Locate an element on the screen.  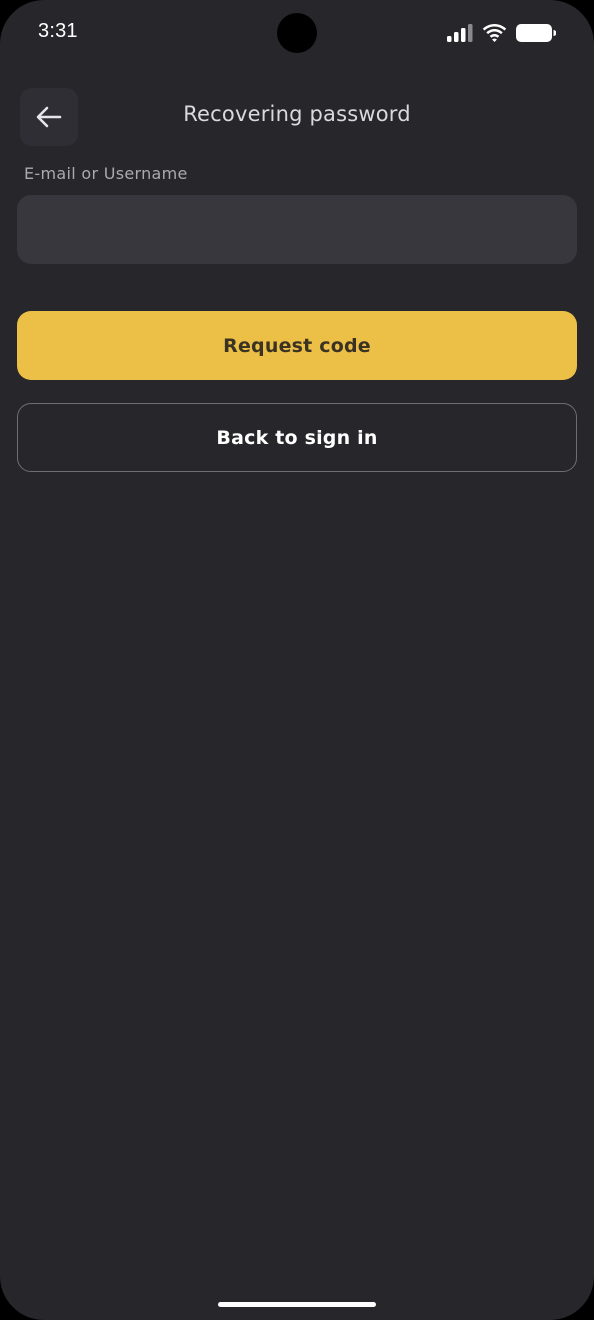
status-icons is located at coordinates (501, 33).